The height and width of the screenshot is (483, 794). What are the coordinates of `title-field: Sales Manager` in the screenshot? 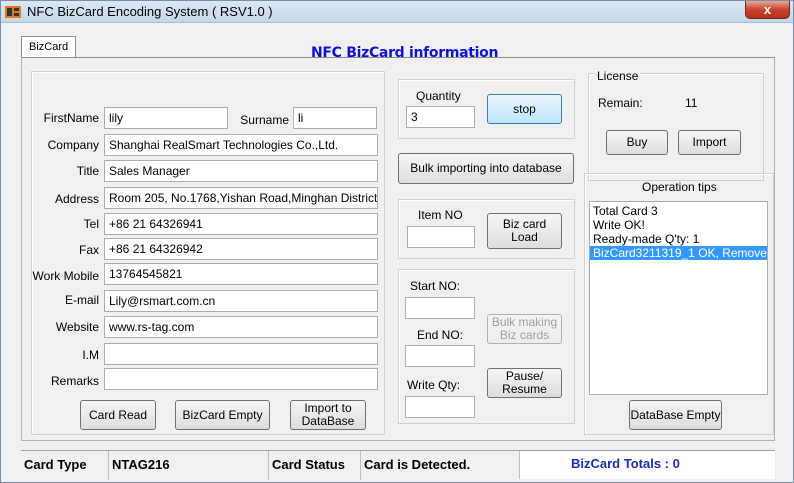 It's located at (241, 171).